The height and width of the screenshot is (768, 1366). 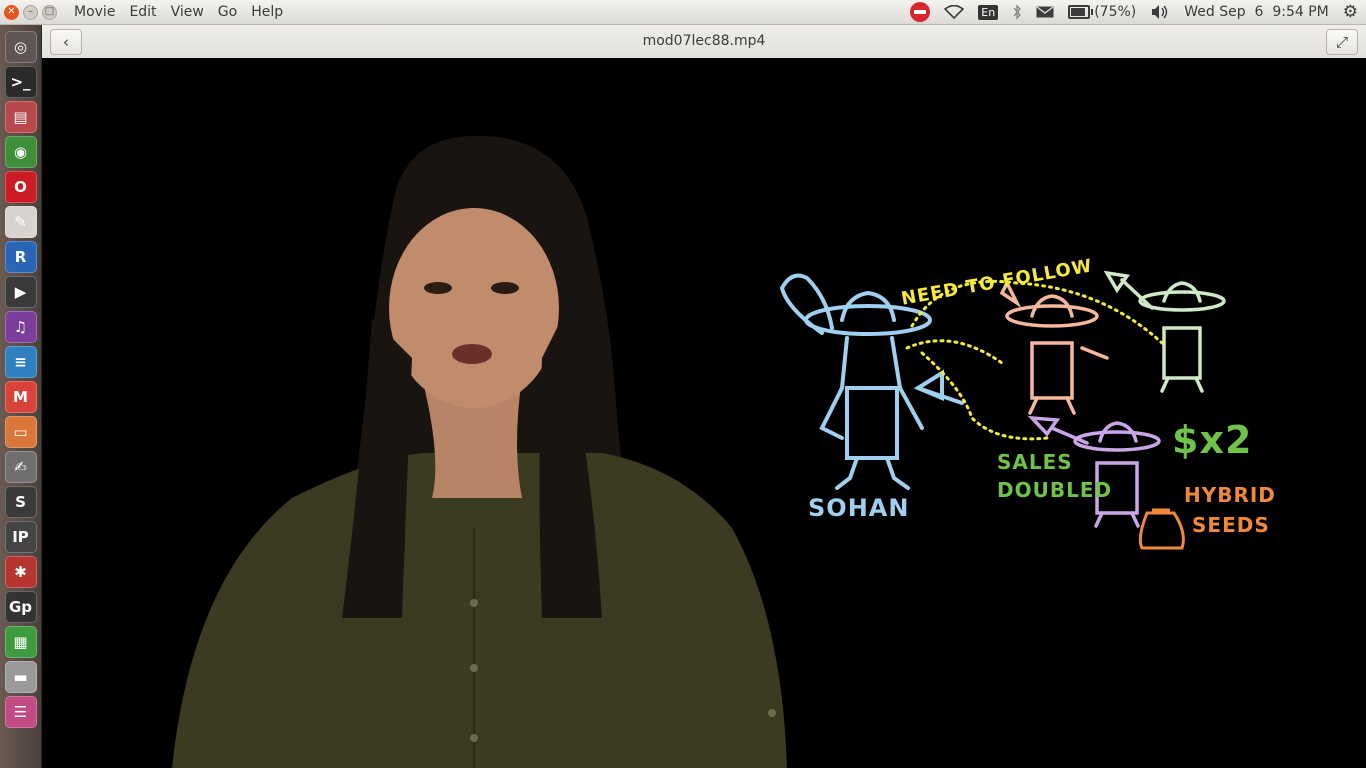 What do you see at coordinates (30, 12) in the screenshot?
I see `minimize-window-button: –` at bounding box center [30, 12].